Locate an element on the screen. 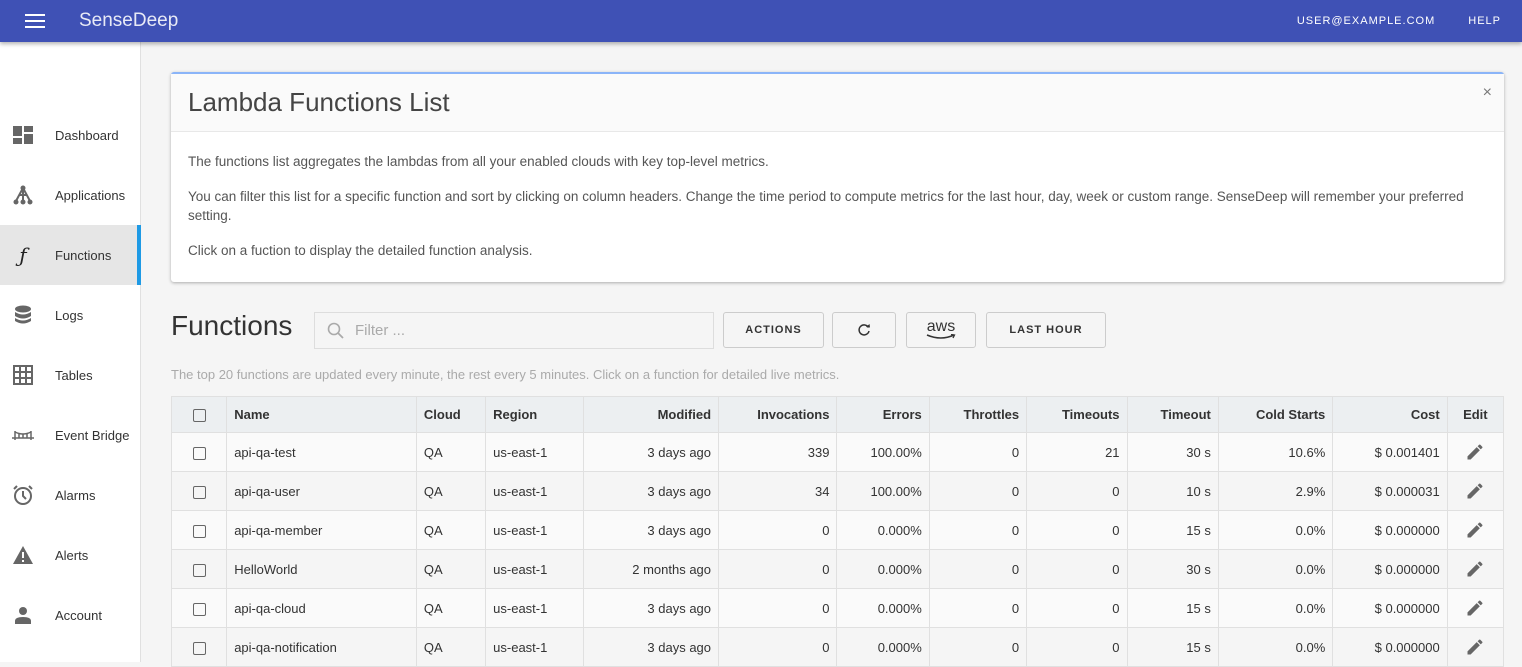 Image resolution: width=1522 pixels, height=667 pixels. sidebar-item-alarms: Alarms is located at coordinates (70, 495).